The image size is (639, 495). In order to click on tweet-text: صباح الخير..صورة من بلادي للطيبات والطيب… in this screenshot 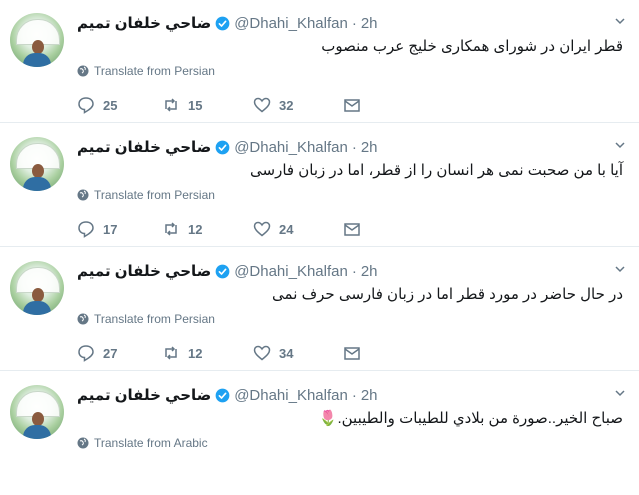, I will do `click(470, 418)`.